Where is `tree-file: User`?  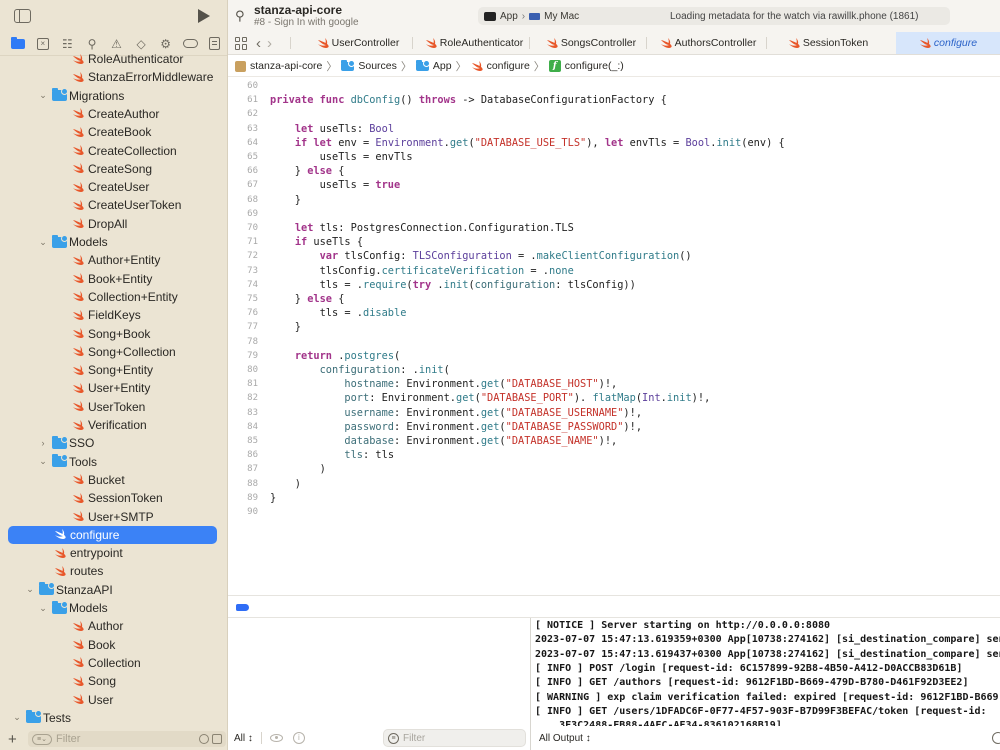
tree-file: User is located at coordinates (112, 700).